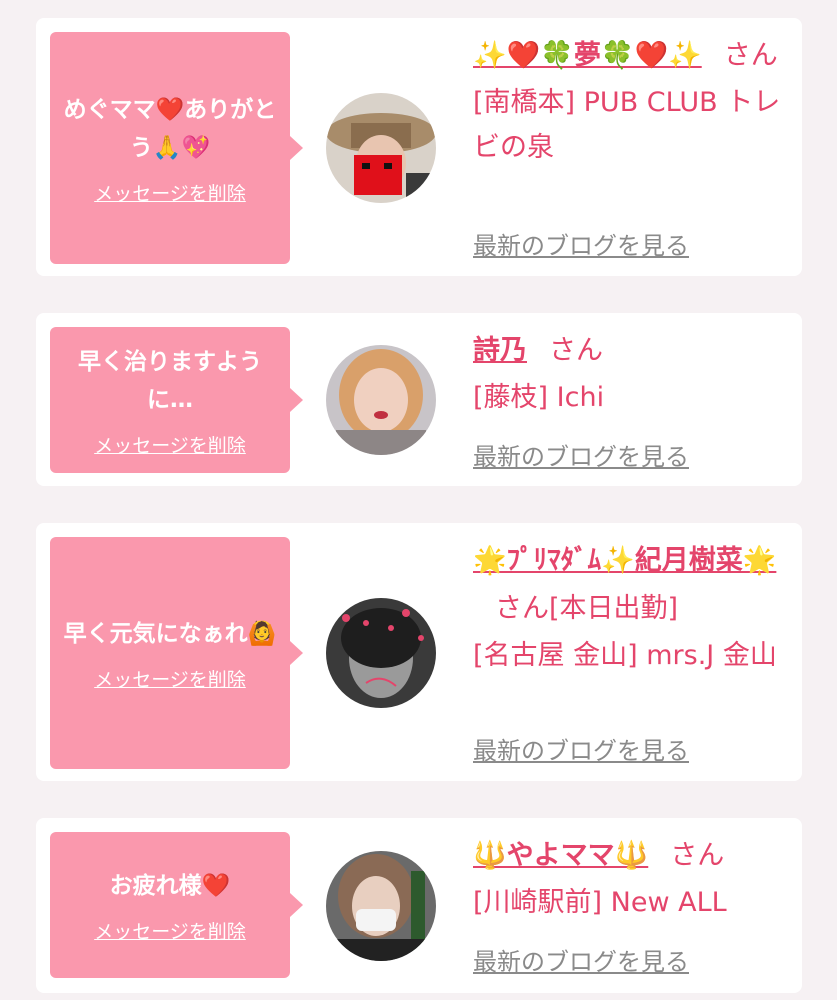 The width and height of the screenshot is (837, 1000). I want to click on shop-label: [南橋本] PUB CLUB トレビの泉, so click(627, 125).